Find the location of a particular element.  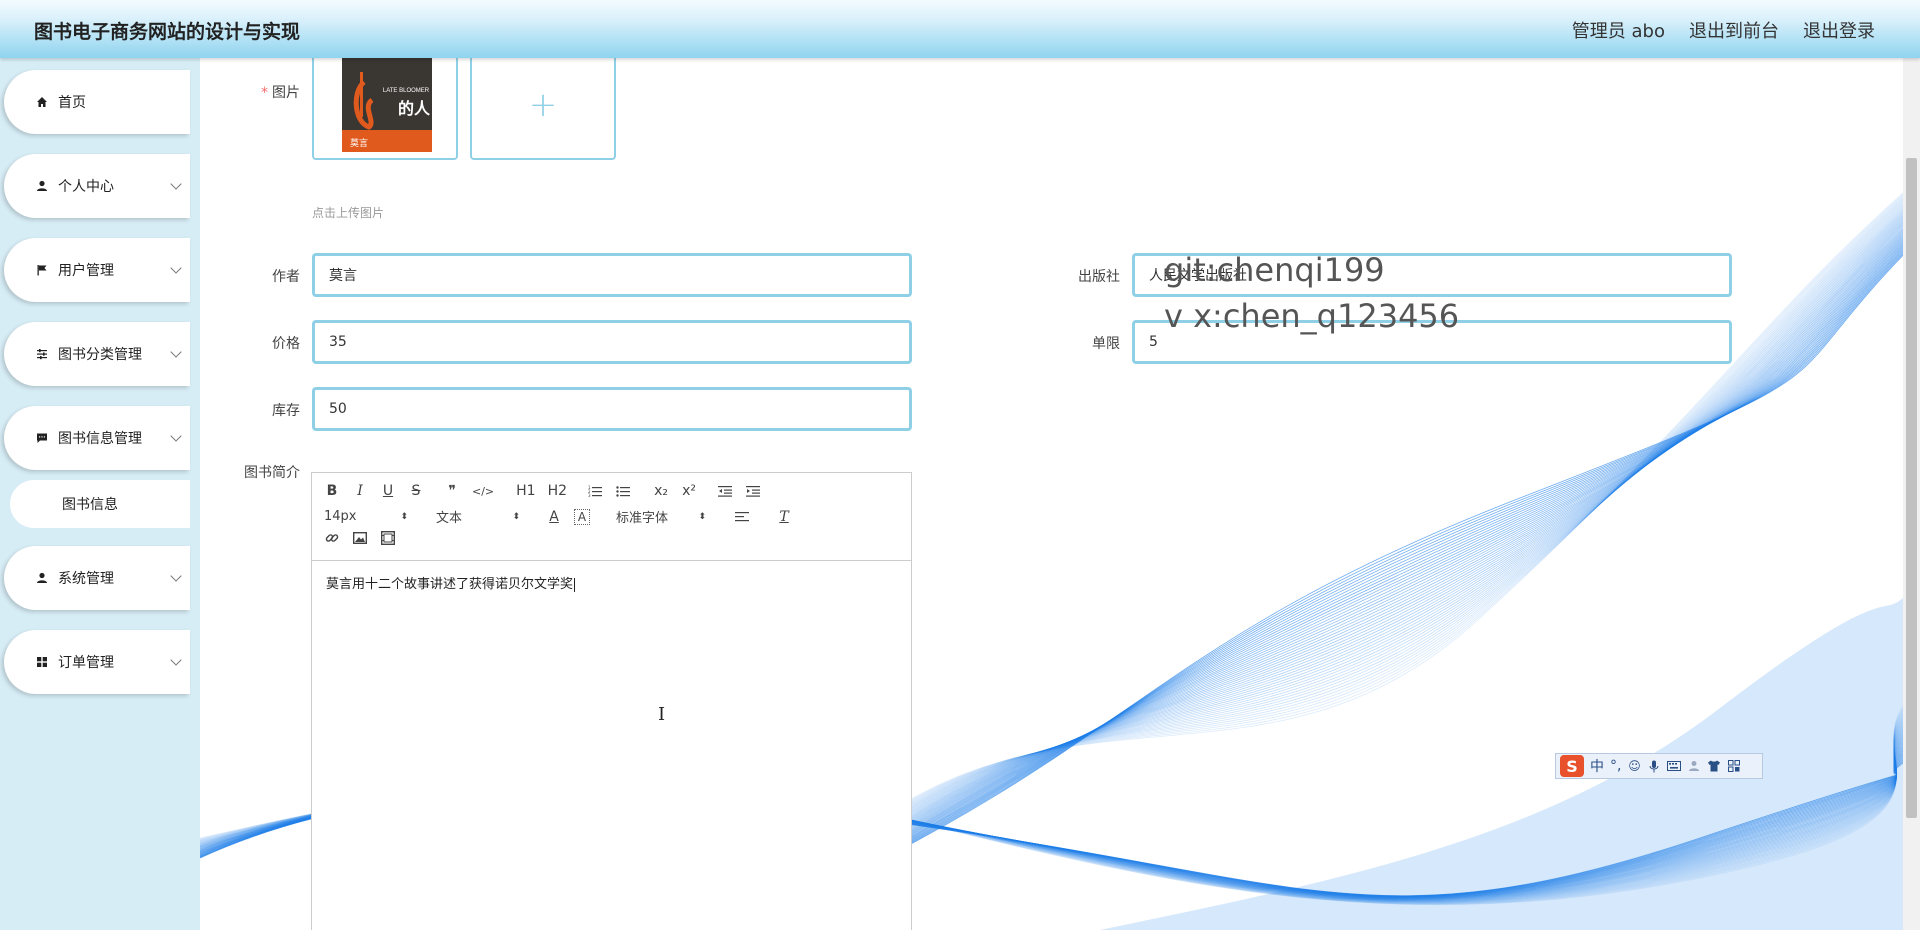

limit-label: 单限 is located at coordinates (1106, 344).